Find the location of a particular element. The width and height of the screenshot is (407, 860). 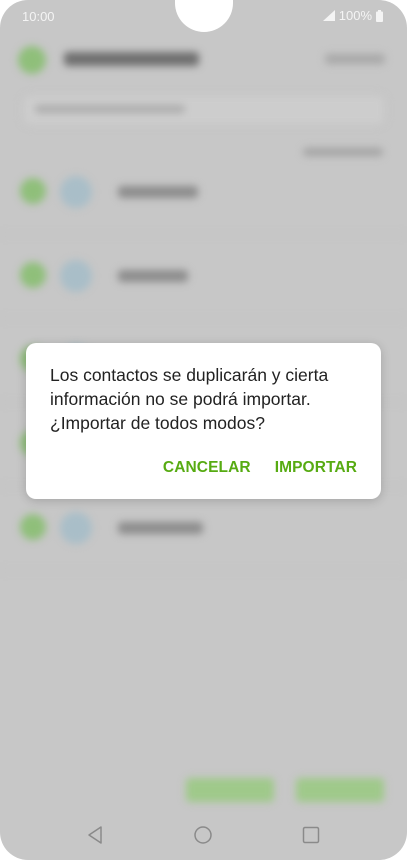

battery-percentage: 100% is located at coordinates (355, 15).